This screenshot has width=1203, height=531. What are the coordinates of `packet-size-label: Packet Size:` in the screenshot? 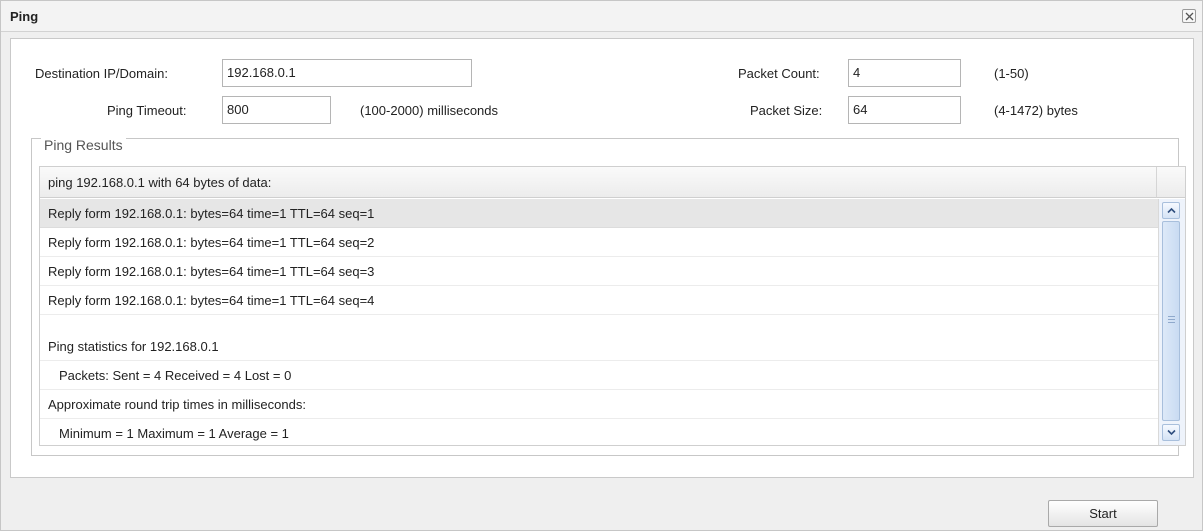 It's located at (786, 110).